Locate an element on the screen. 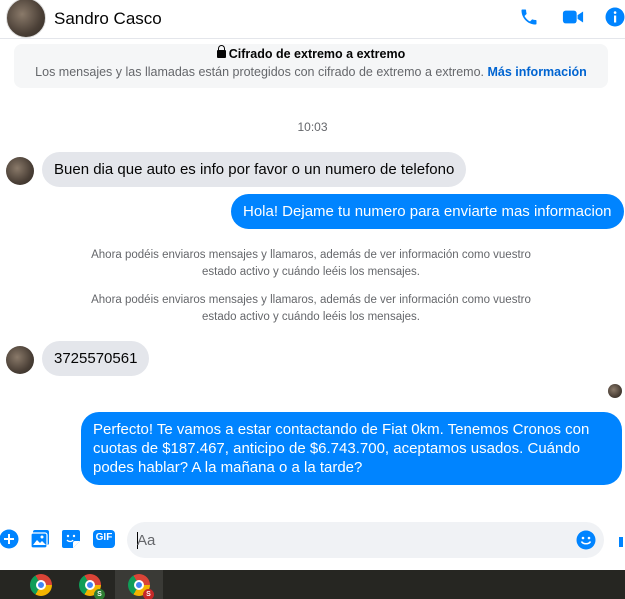 The image size is (625, 599). message-composer: GIF is located at coordinates (312, 540).